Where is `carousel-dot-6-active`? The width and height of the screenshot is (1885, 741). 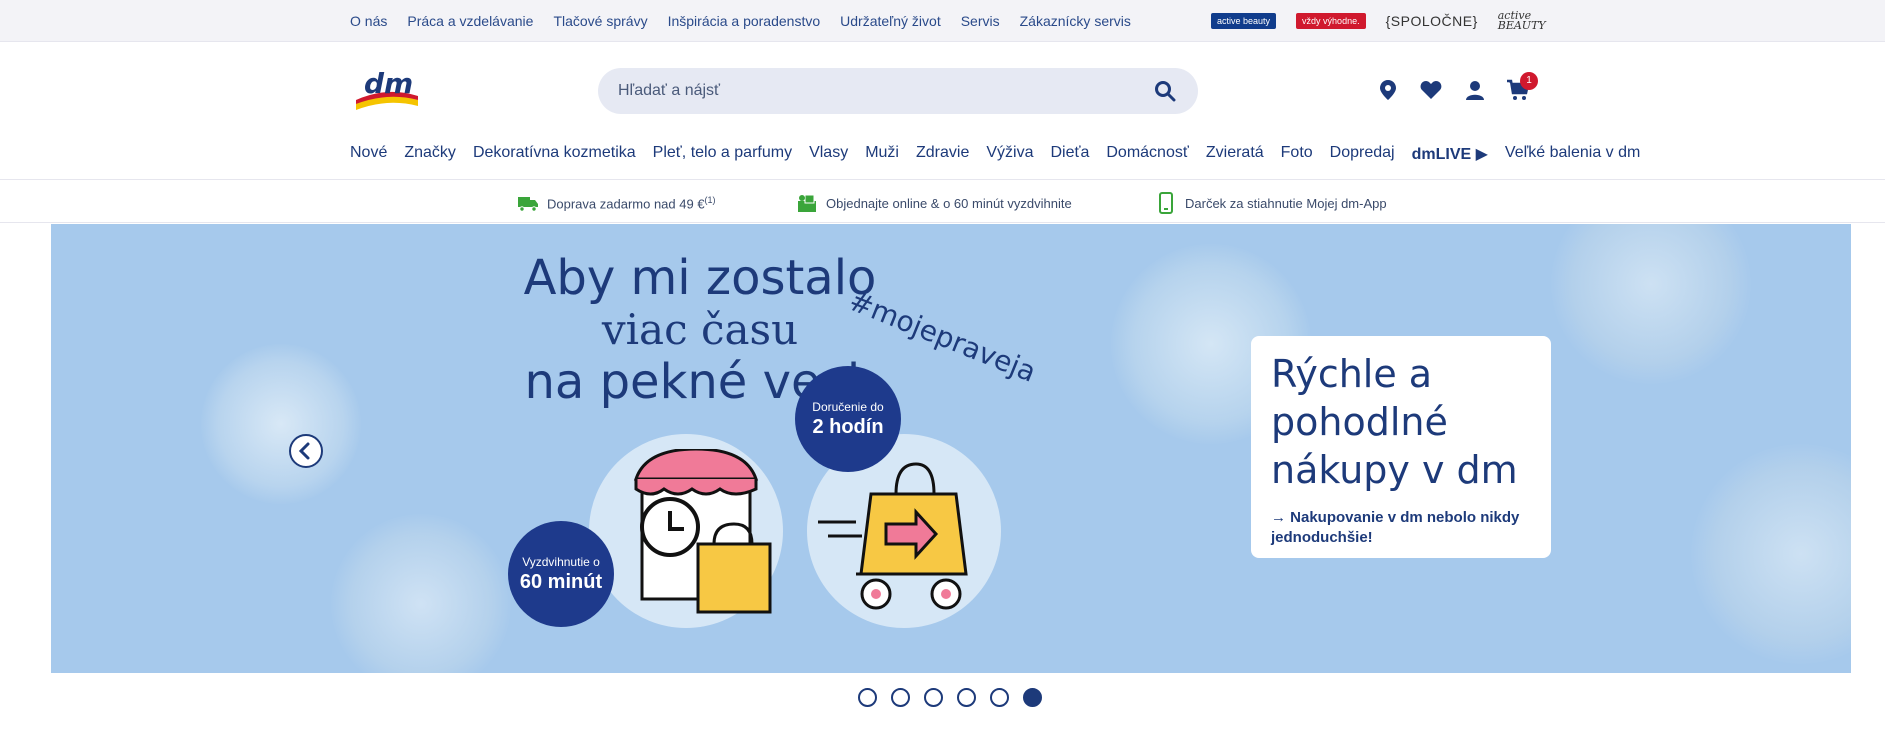
carousel-dot-6-active is located at coordinates (1032, 697).